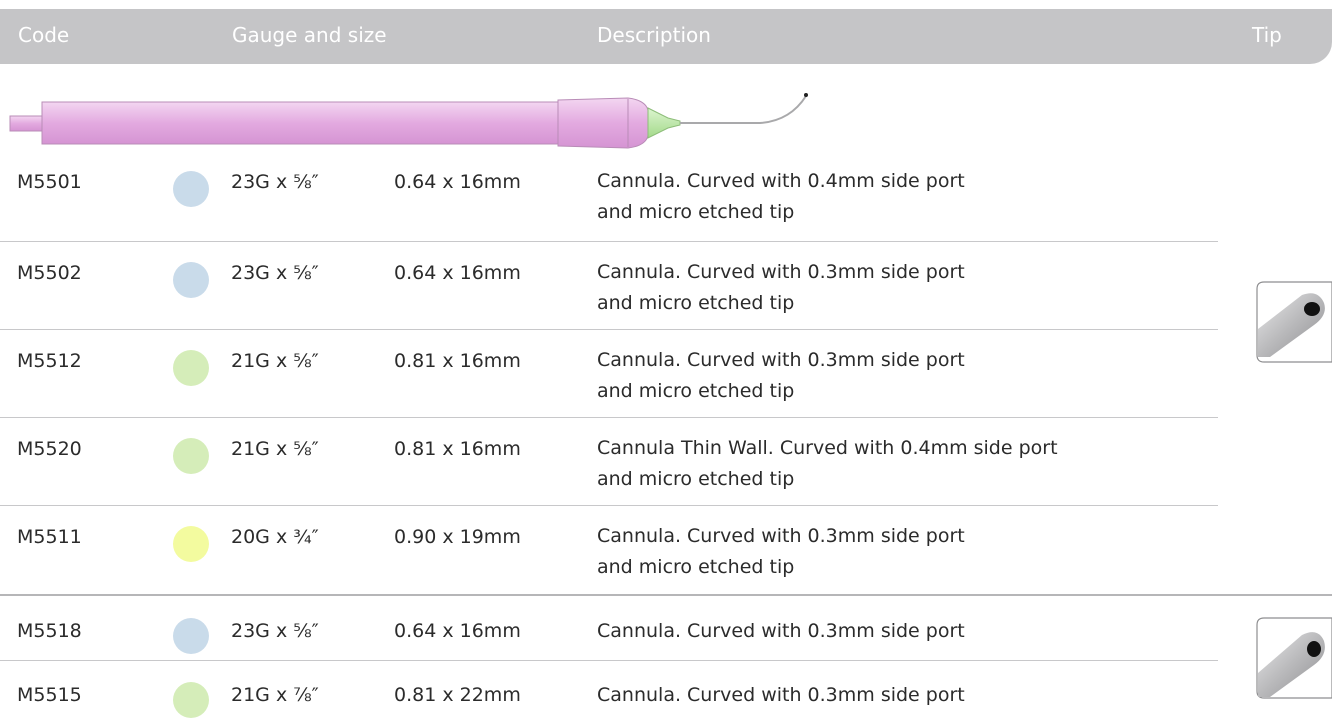  I want to click on row-metric: 0.81 x 22mm, so click(457, 695).